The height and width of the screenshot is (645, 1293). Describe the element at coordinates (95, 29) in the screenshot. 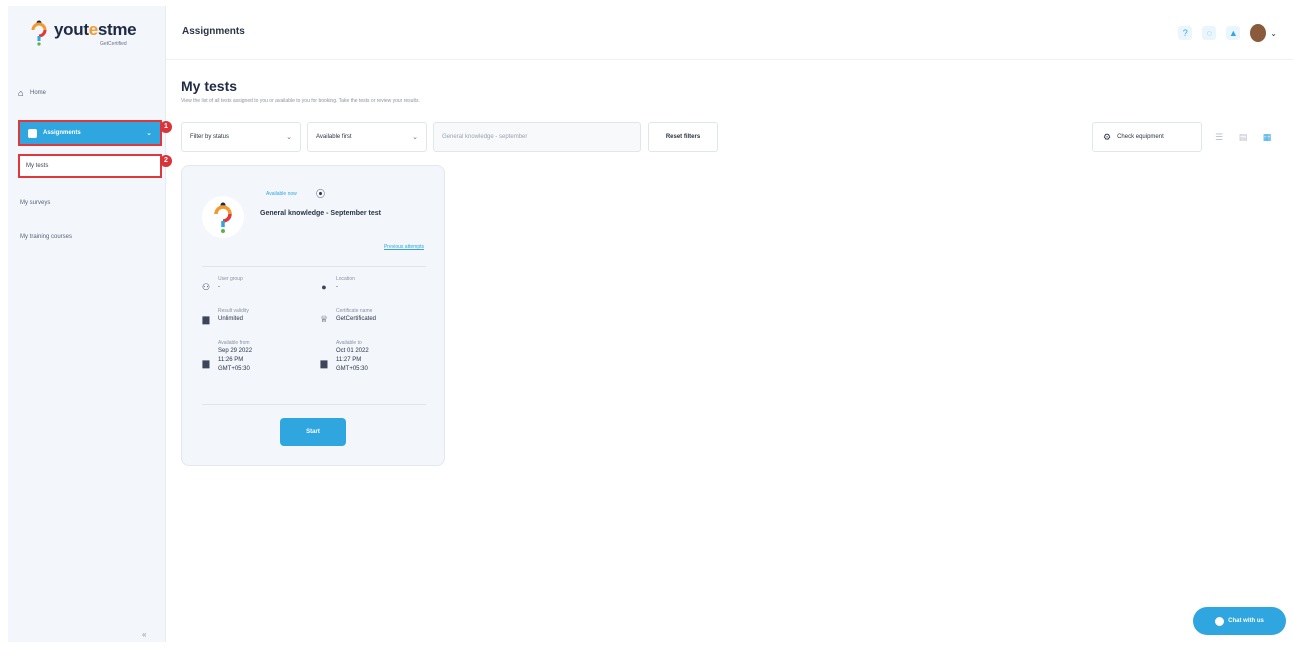

I see `logo-text: youtestme` at that location.